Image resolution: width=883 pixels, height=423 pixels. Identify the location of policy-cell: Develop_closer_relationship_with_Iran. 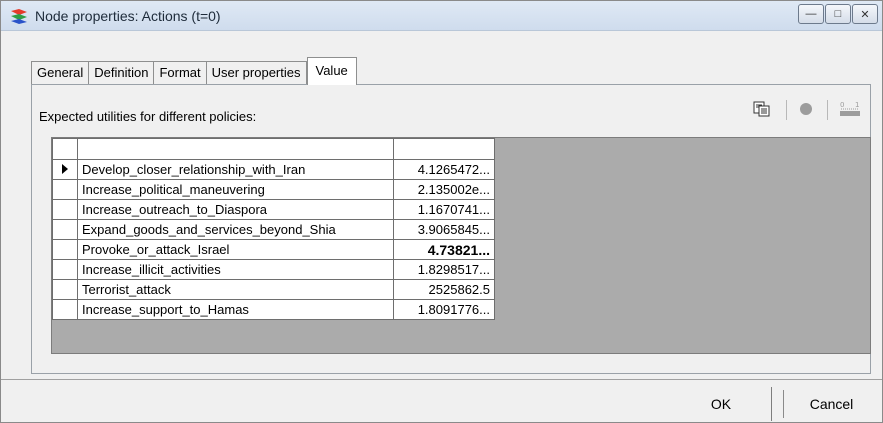
(235, 169).